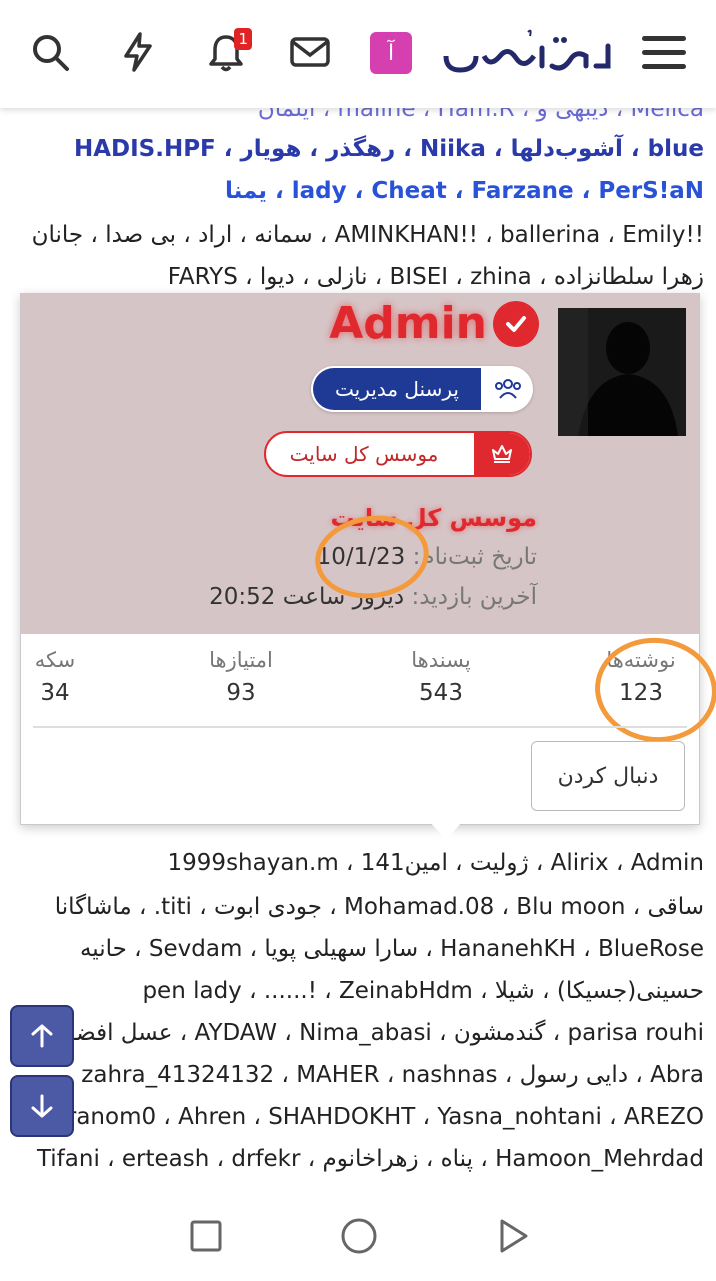 The width and height of the screenshot is (716, 1281). What do you see at coordinates (241, 677) in the screenshot?
I see `stat-points: امتیازها 93` at bounding box center [241, 677].